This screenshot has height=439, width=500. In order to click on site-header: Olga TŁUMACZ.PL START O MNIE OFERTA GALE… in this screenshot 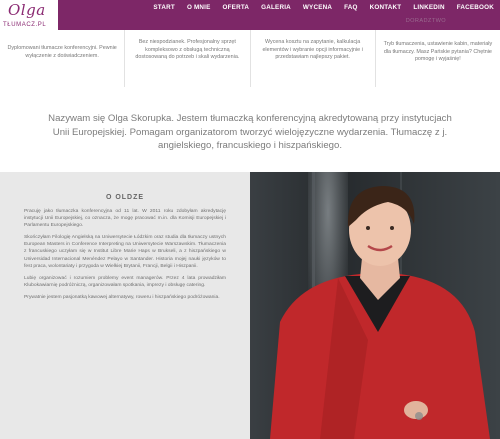, I will do `click(250, 18)`.